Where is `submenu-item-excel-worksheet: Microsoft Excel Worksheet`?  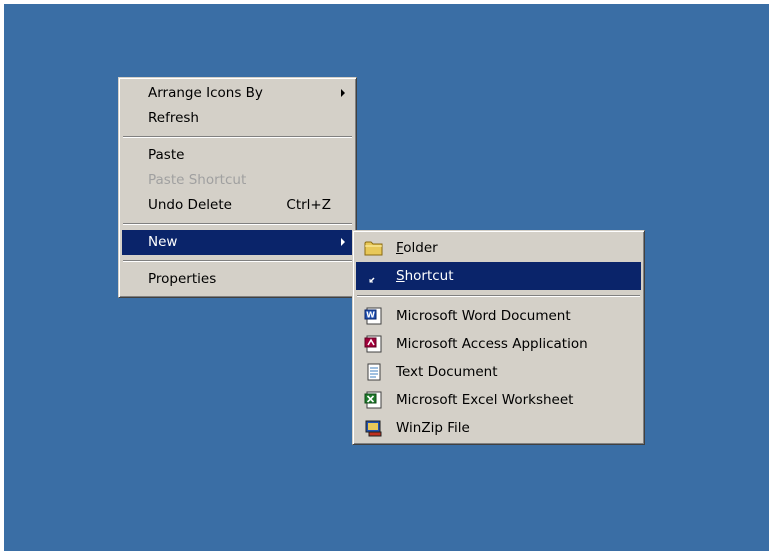 submenu-item-excel-worksheet: Microsoft Excel Worksheet is located at coordinates (498, 400).